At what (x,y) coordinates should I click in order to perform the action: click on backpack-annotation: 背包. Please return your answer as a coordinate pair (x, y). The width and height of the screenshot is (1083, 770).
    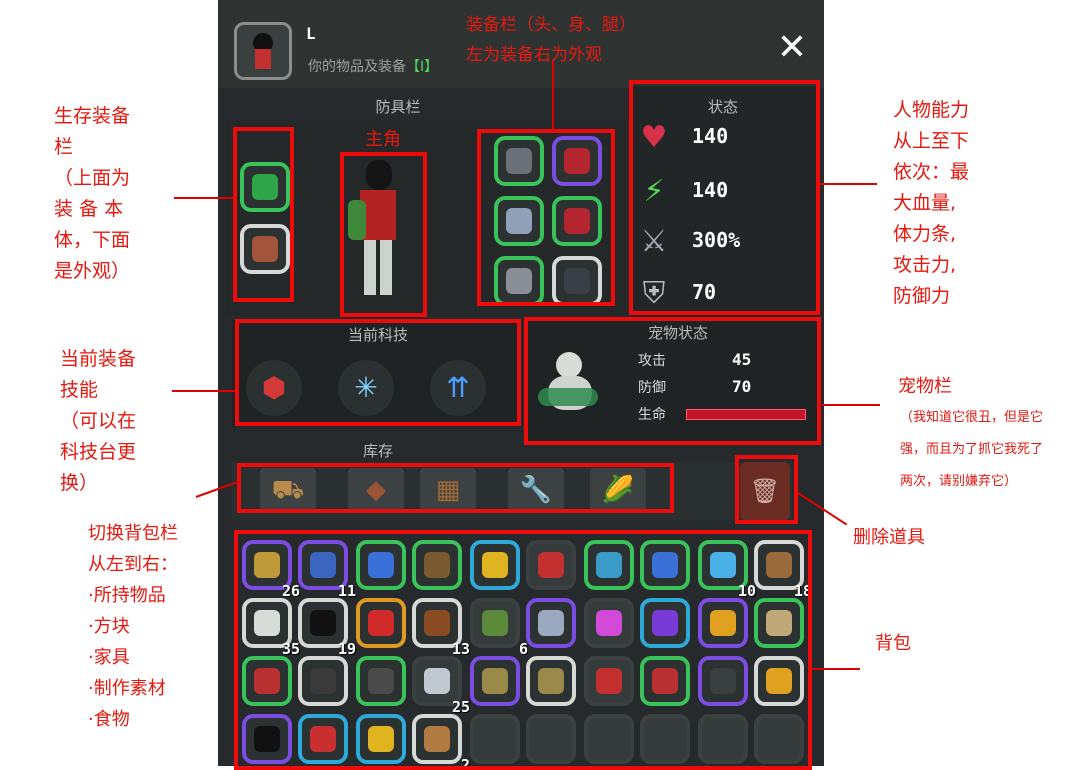
    Looking at the image, I should click on (893, 643).